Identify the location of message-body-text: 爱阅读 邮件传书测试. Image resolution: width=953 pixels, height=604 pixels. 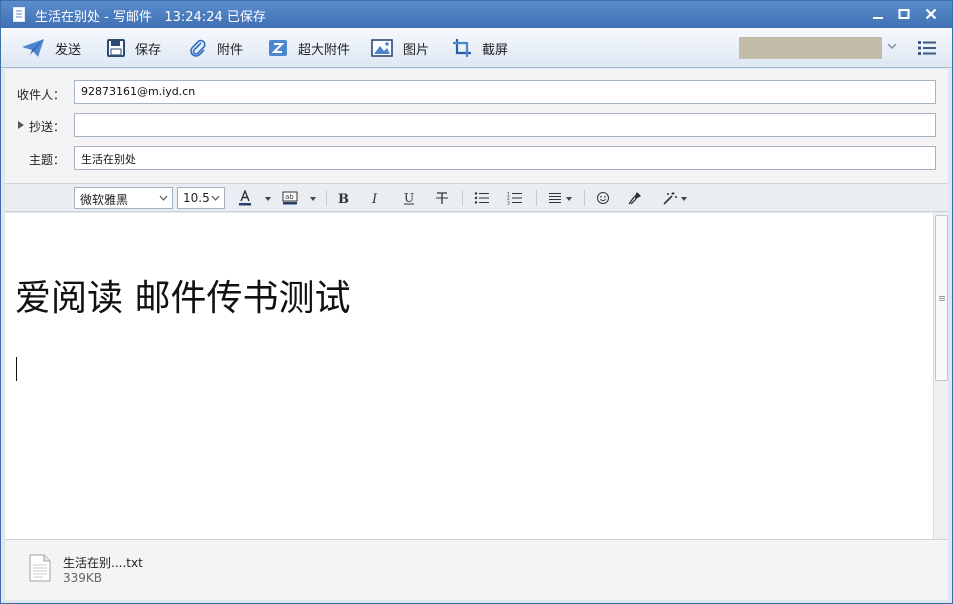
(183, 298).